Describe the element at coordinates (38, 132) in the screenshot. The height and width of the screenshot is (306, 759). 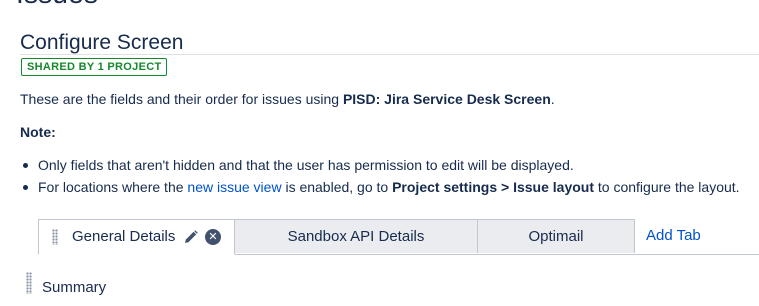
I see `note-label: Note:` at that location.